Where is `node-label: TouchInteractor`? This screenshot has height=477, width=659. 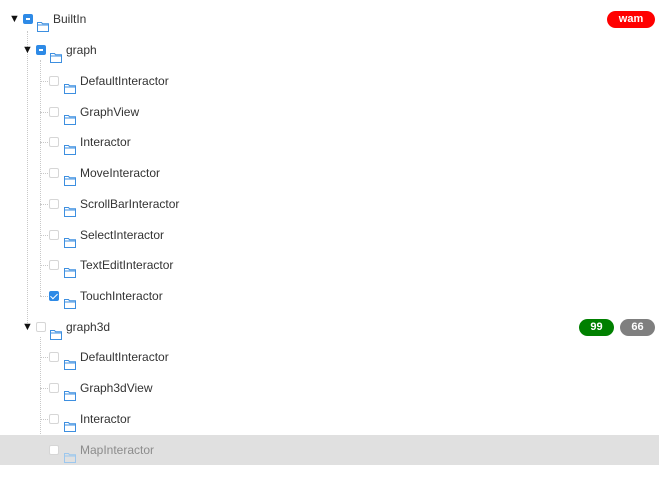 node-label: TouchInteractor is located at coordinates (121, 296).